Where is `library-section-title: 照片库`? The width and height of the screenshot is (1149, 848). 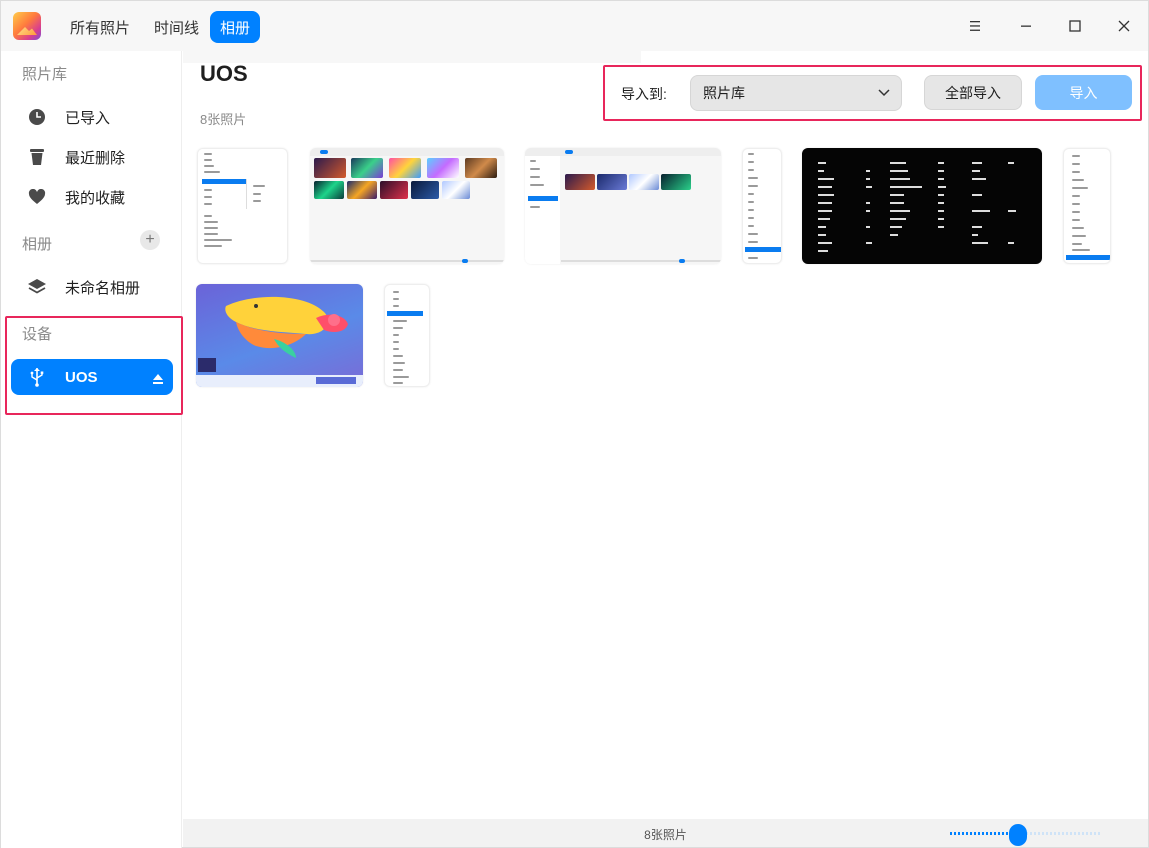
library-section-title: 照片库 is located at coordinates (45, 74).